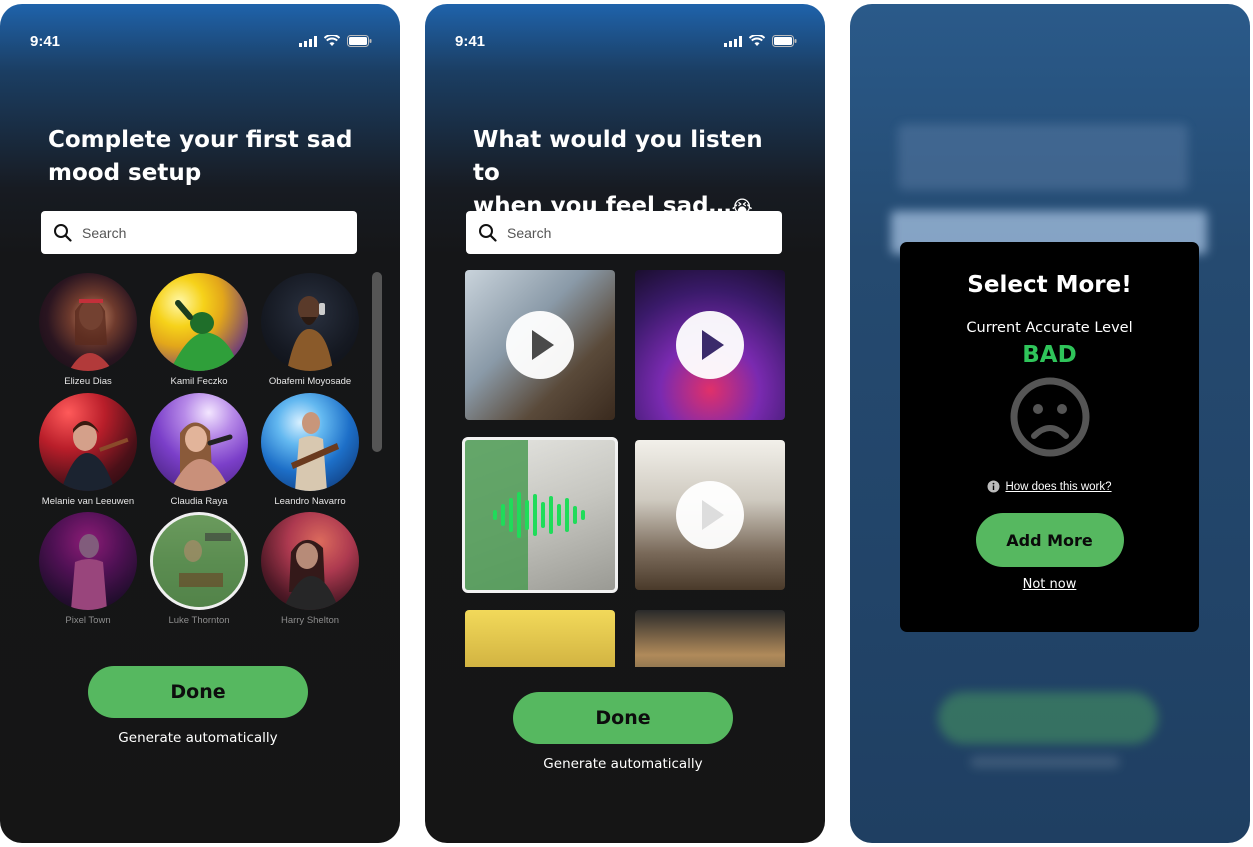  Describe the element at coordinates (88, 620) in the screenshot. I see `artist-name: Pixel Town` at that location.